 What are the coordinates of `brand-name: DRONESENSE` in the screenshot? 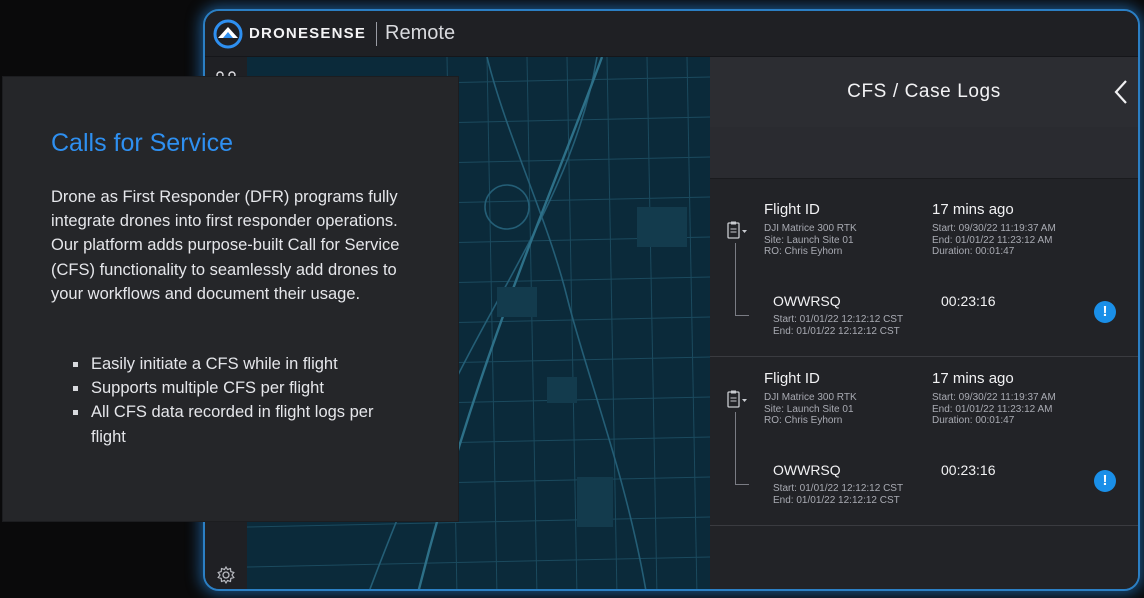 It's located at (308, 33).